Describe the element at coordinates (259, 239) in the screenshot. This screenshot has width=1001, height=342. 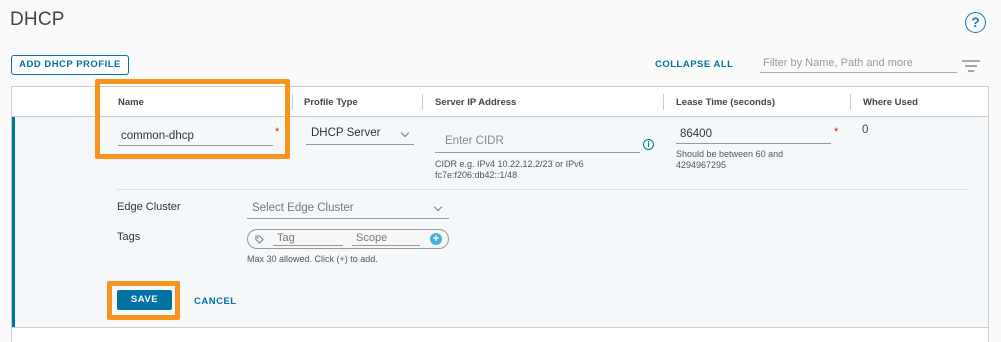
I see `tag-icon` at that location.